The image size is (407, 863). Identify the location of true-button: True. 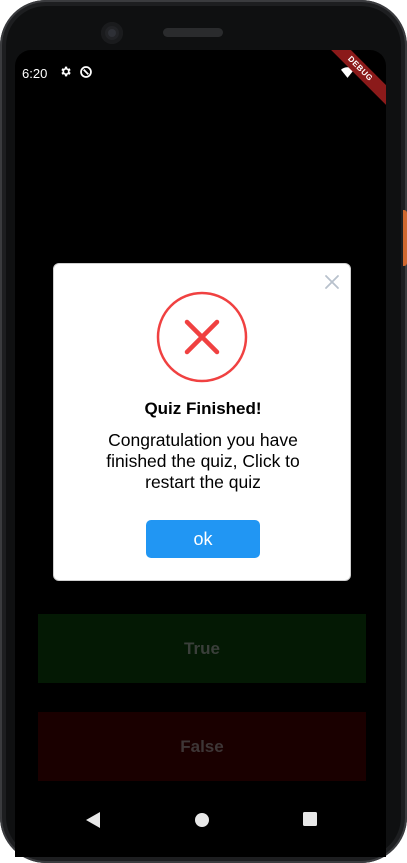
(202, 648).